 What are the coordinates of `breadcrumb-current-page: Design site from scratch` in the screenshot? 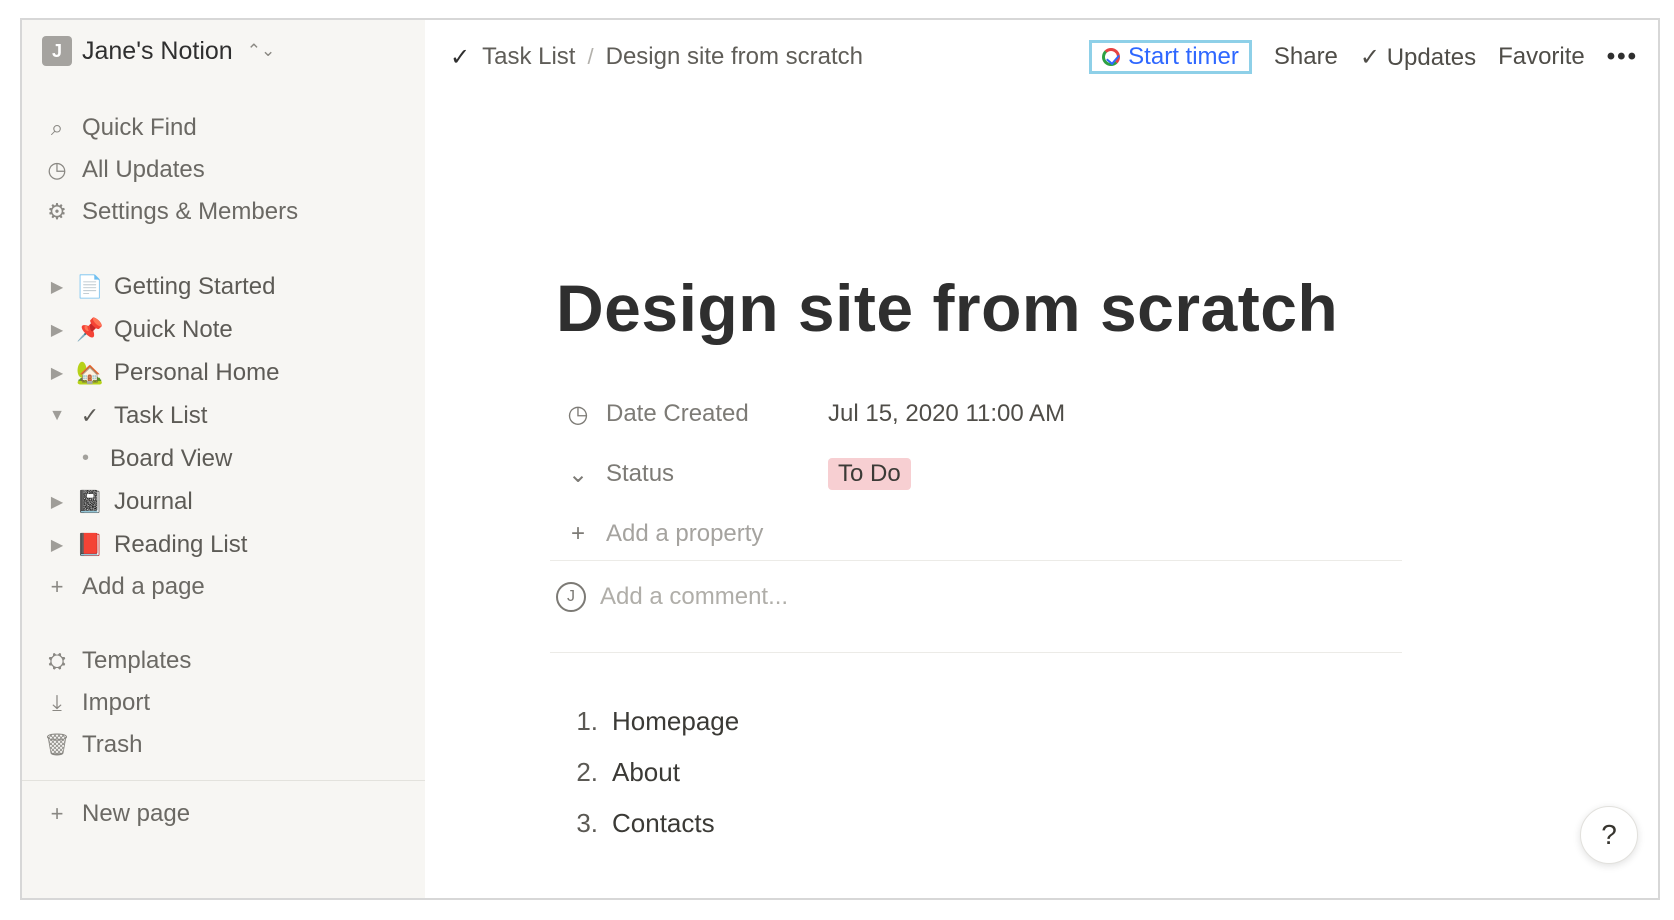 It's located at (734, 57).